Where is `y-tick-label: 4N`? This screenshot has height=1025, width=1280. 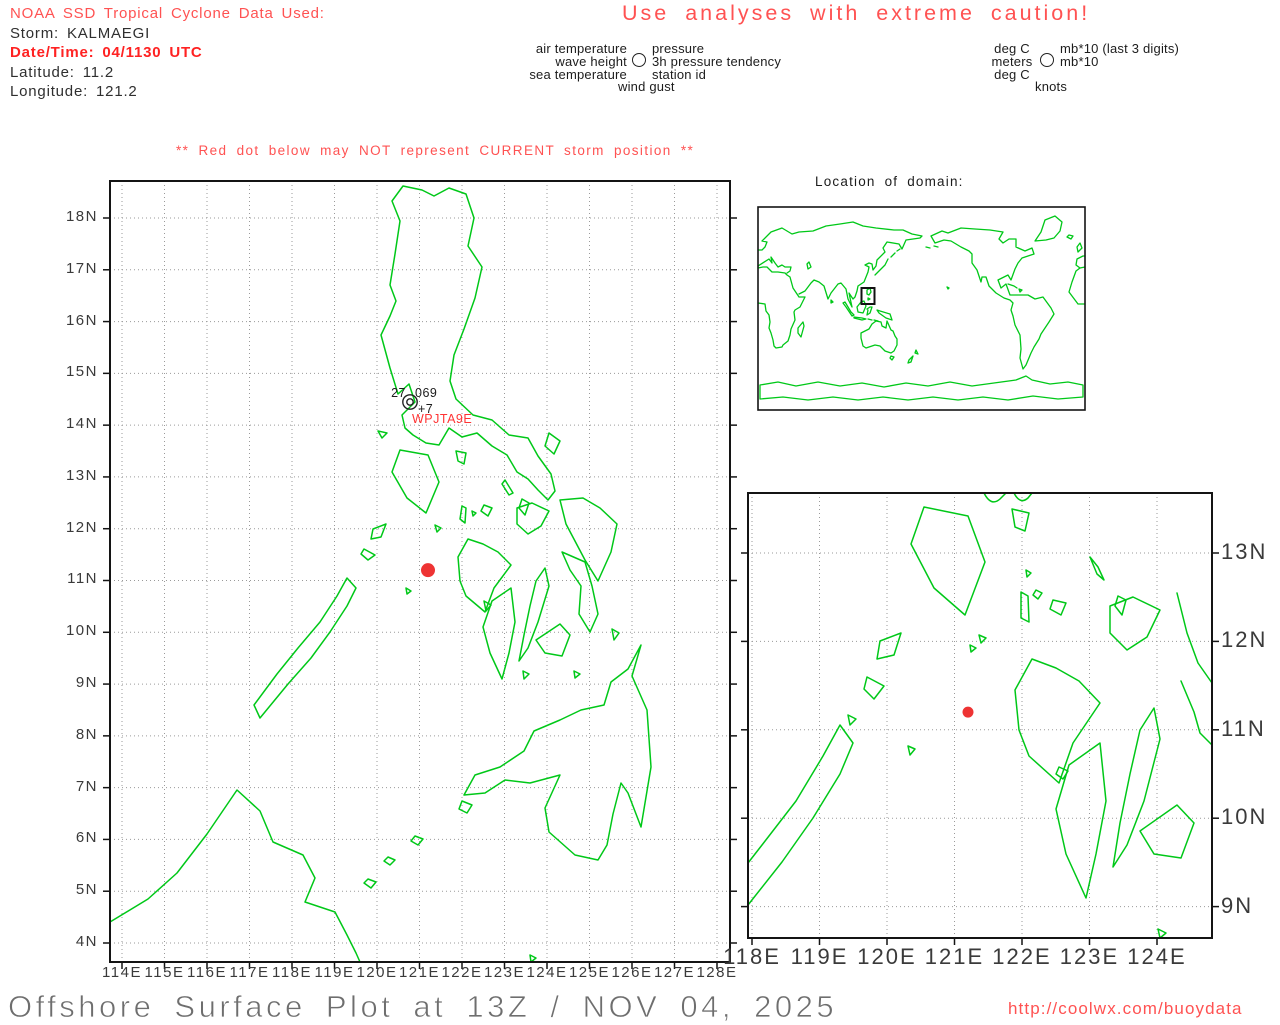
y-tick-label: 4N is located at coordinates (86, 941).